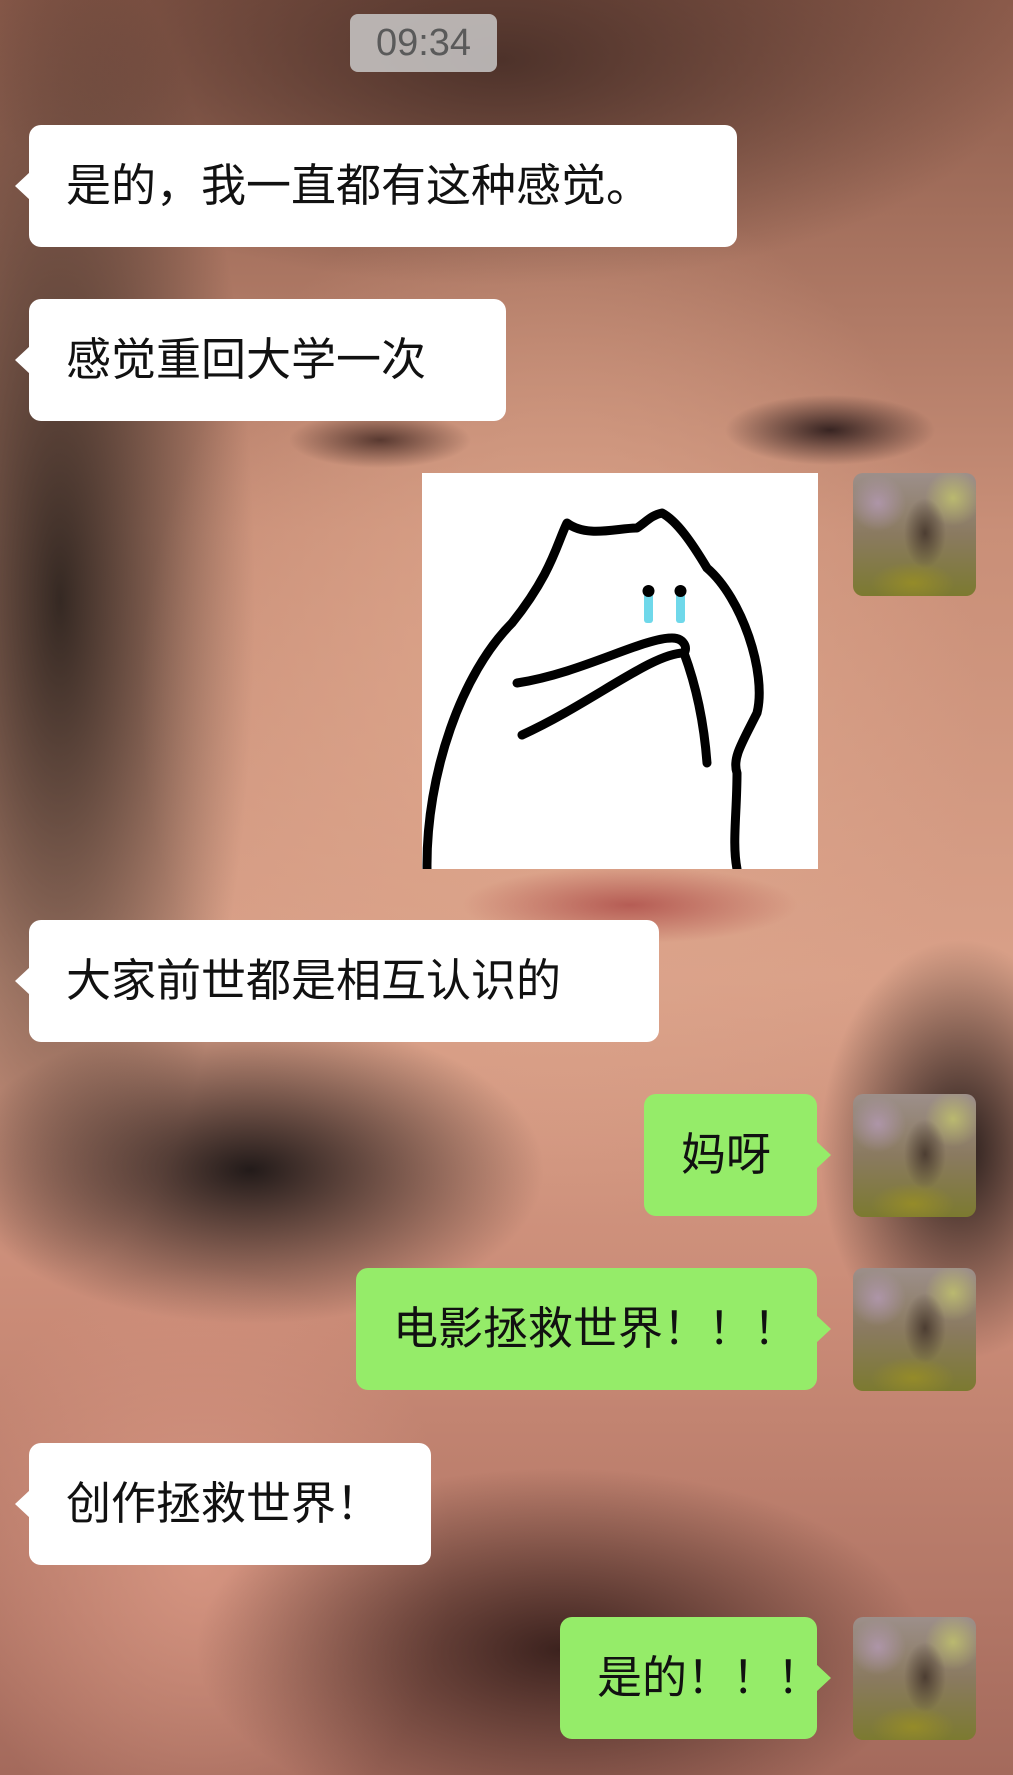 This screenshot has width=1013, height=1775. Describe the element at coordinates (593, 1329) in the screenshot. I see `message-bubble-outgoing: 电影拯救世界！！！` at that location.